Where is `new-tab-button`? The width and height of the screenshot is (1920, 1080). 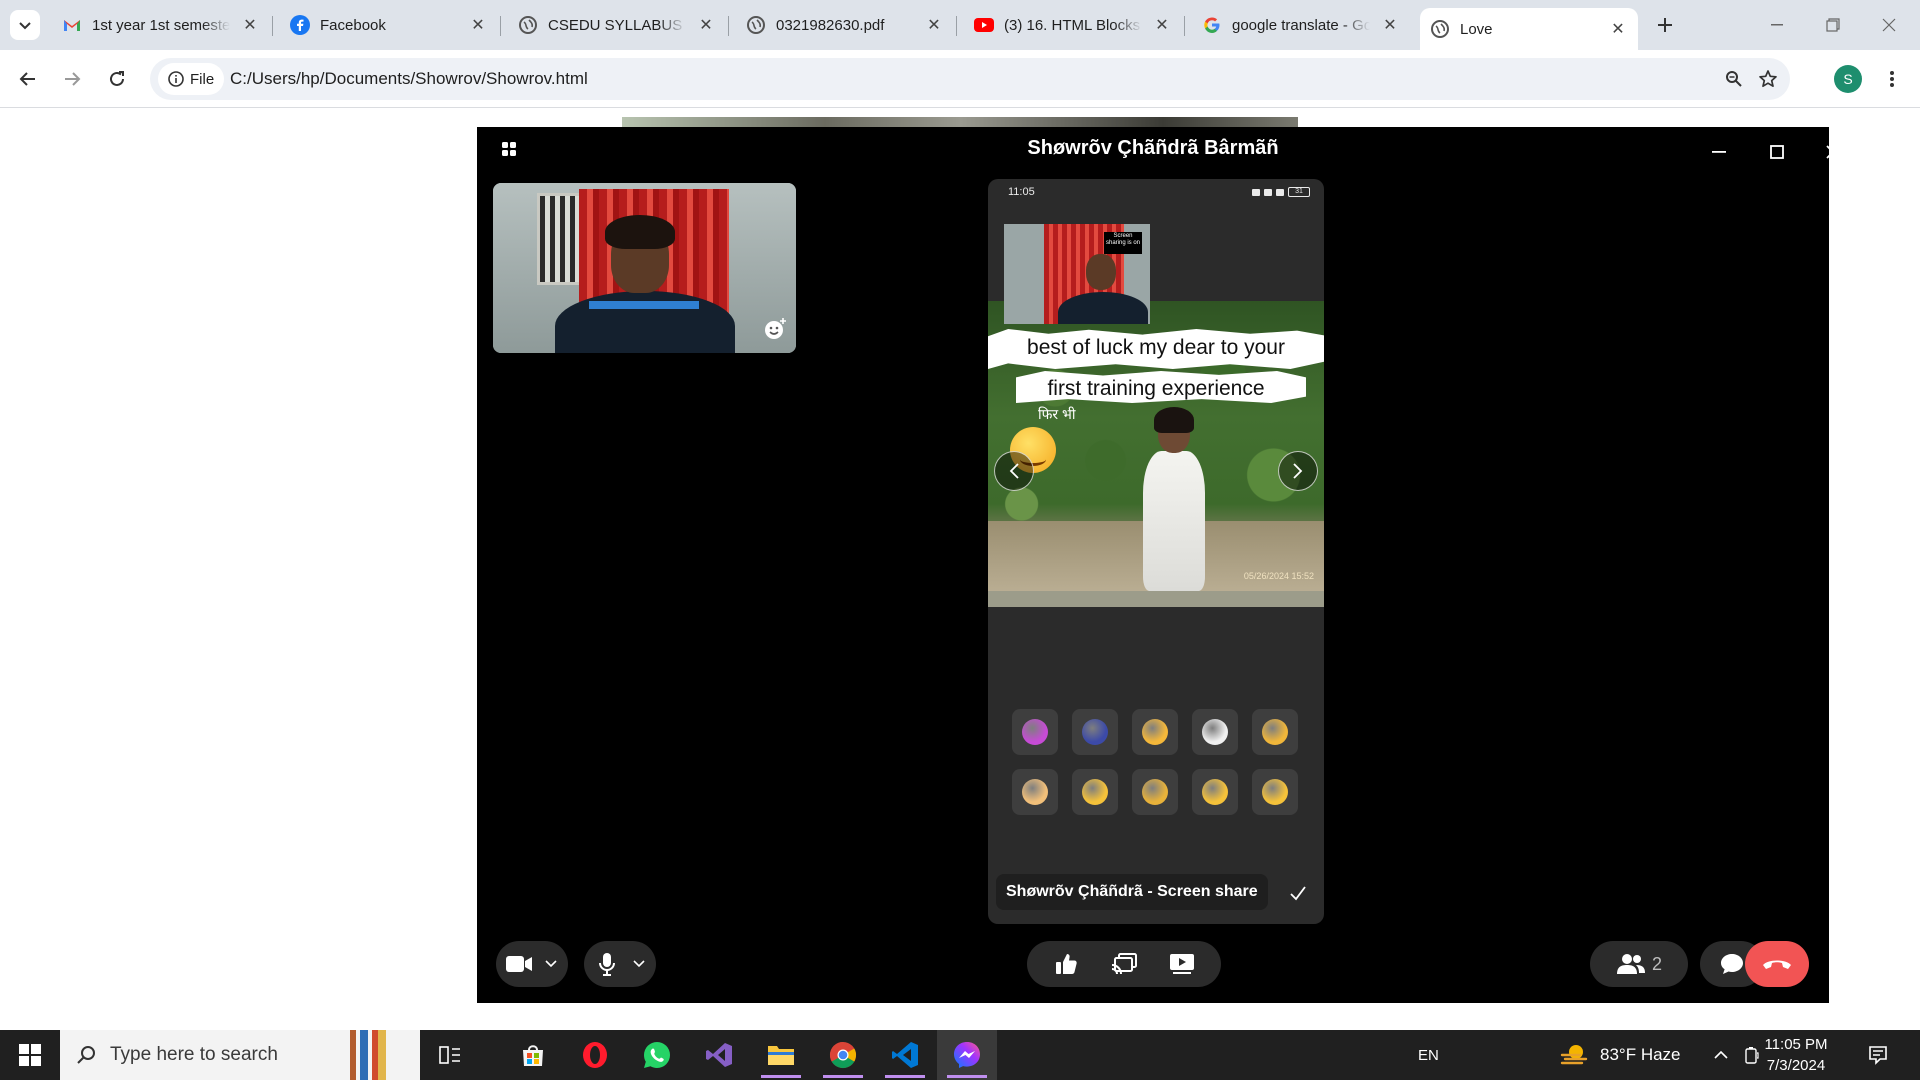 new-tab-button is located at coordinates (1665, 25).